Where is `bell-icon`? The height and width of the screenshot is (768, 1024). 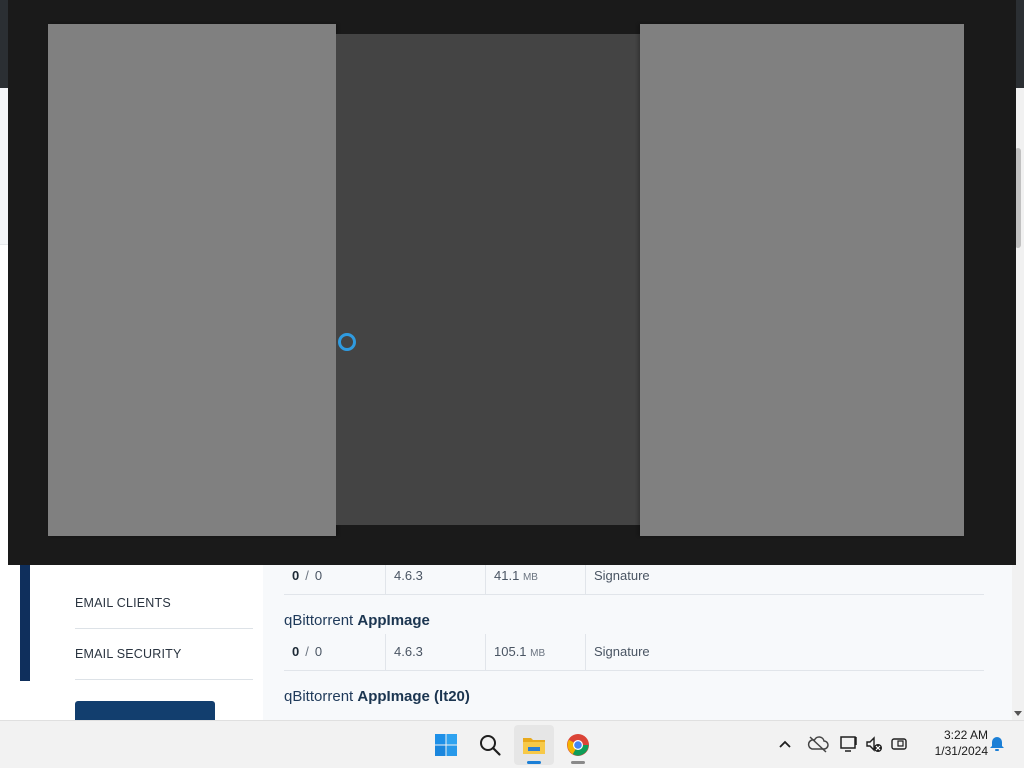
bell-icon is located at coordinates (997, 744).